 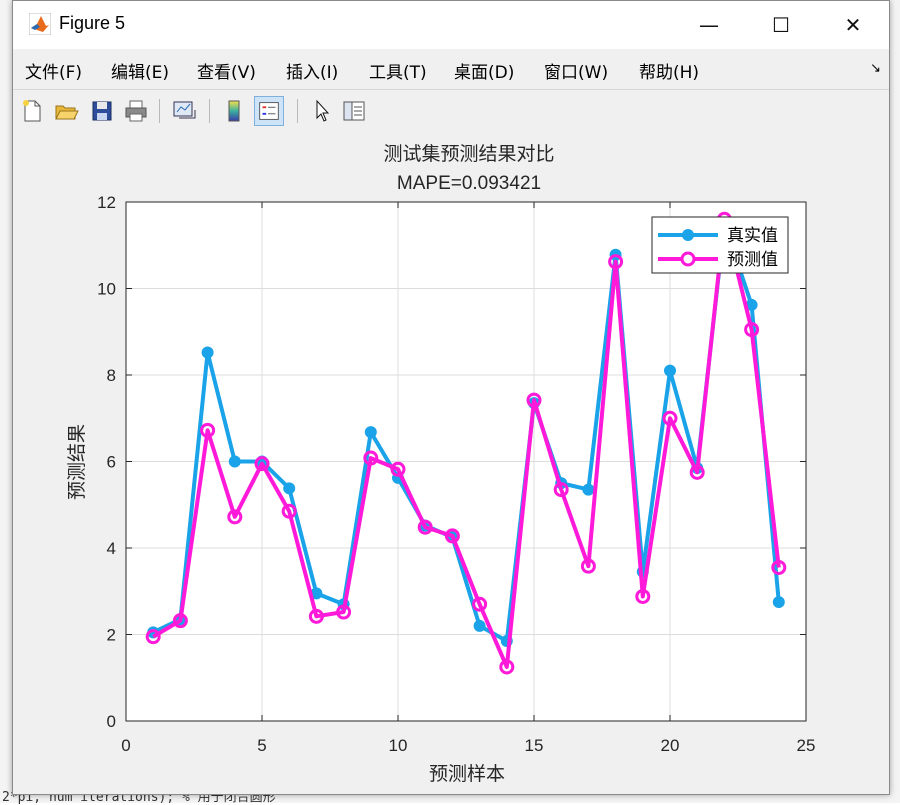 What do you see at coordinates (111, 375) in the screenshot?
I see `y-tick-label: 8` at bounding box center [111, 375].